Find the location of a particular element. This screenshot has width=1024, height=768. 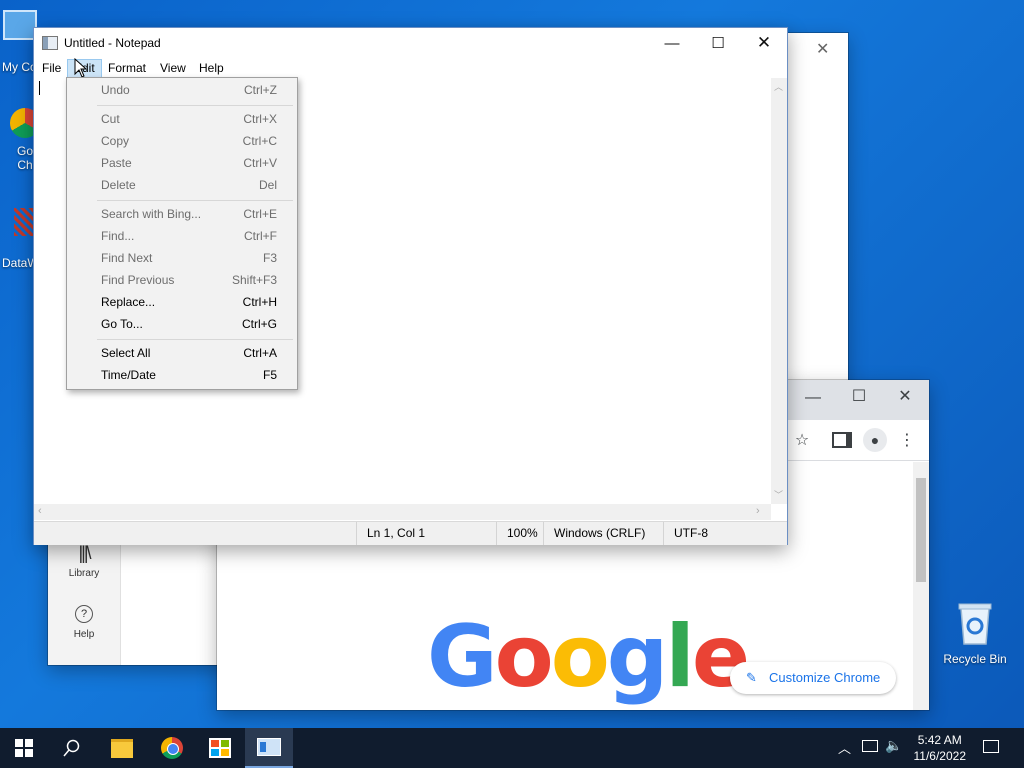

text-caret is located at coordinates (39, 88).